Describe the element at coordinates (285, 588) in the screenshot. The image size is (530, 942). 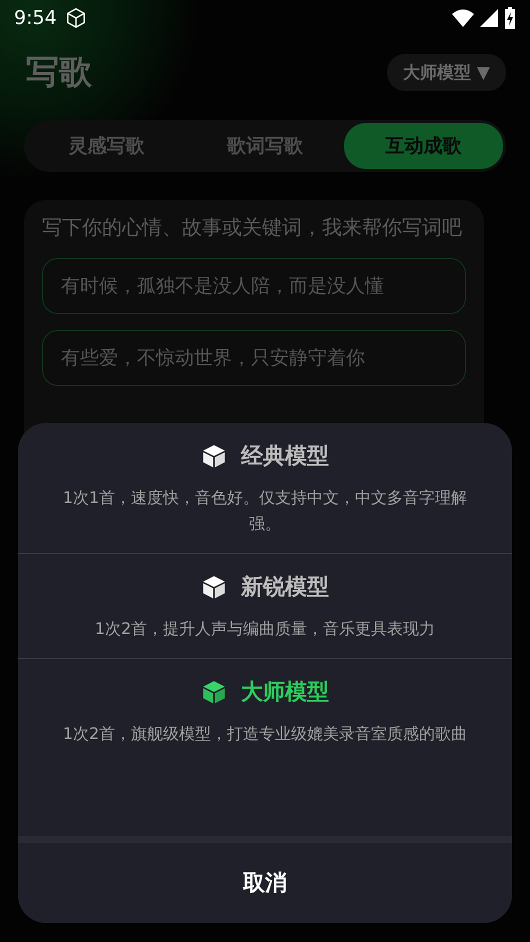
I see `model-name: 新锐模型` at that location.